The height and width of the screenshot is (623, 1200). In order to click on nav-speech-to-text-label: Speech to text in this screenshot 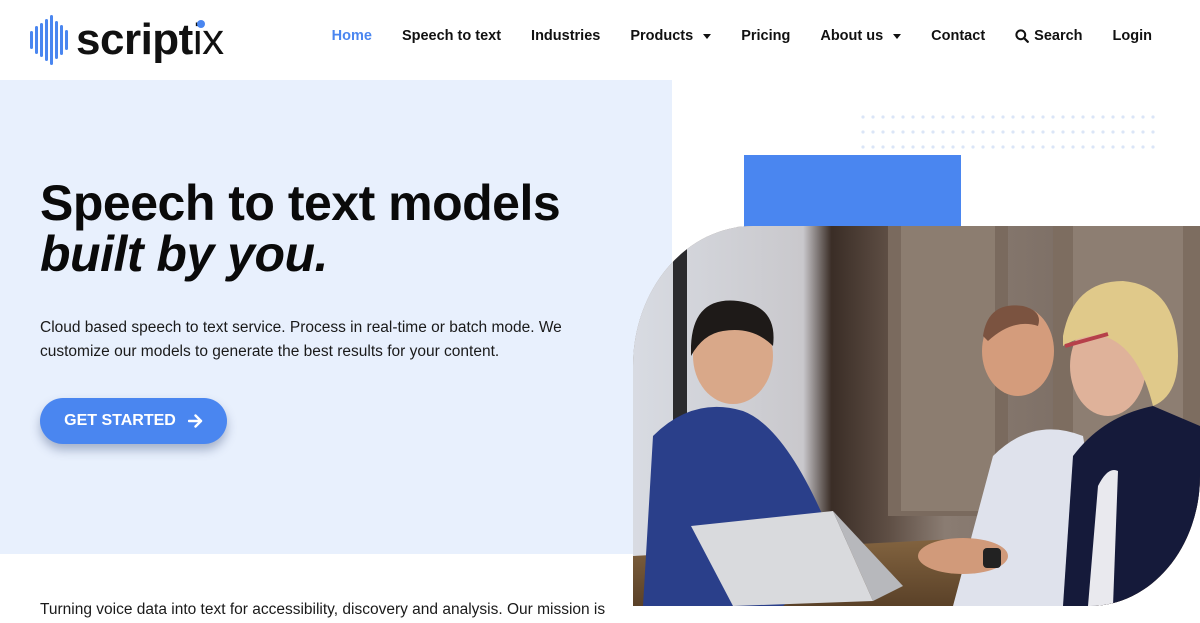, I will do `click(451, 36)`.